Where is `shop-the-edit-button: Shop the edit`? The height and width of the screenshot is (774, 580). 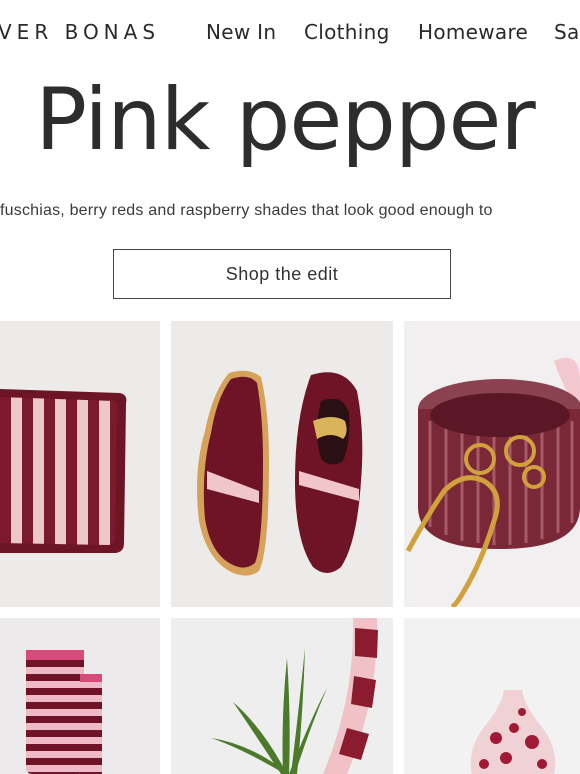 shop-the-edit-button: Shop the edit is located at coordinates (282, 274).